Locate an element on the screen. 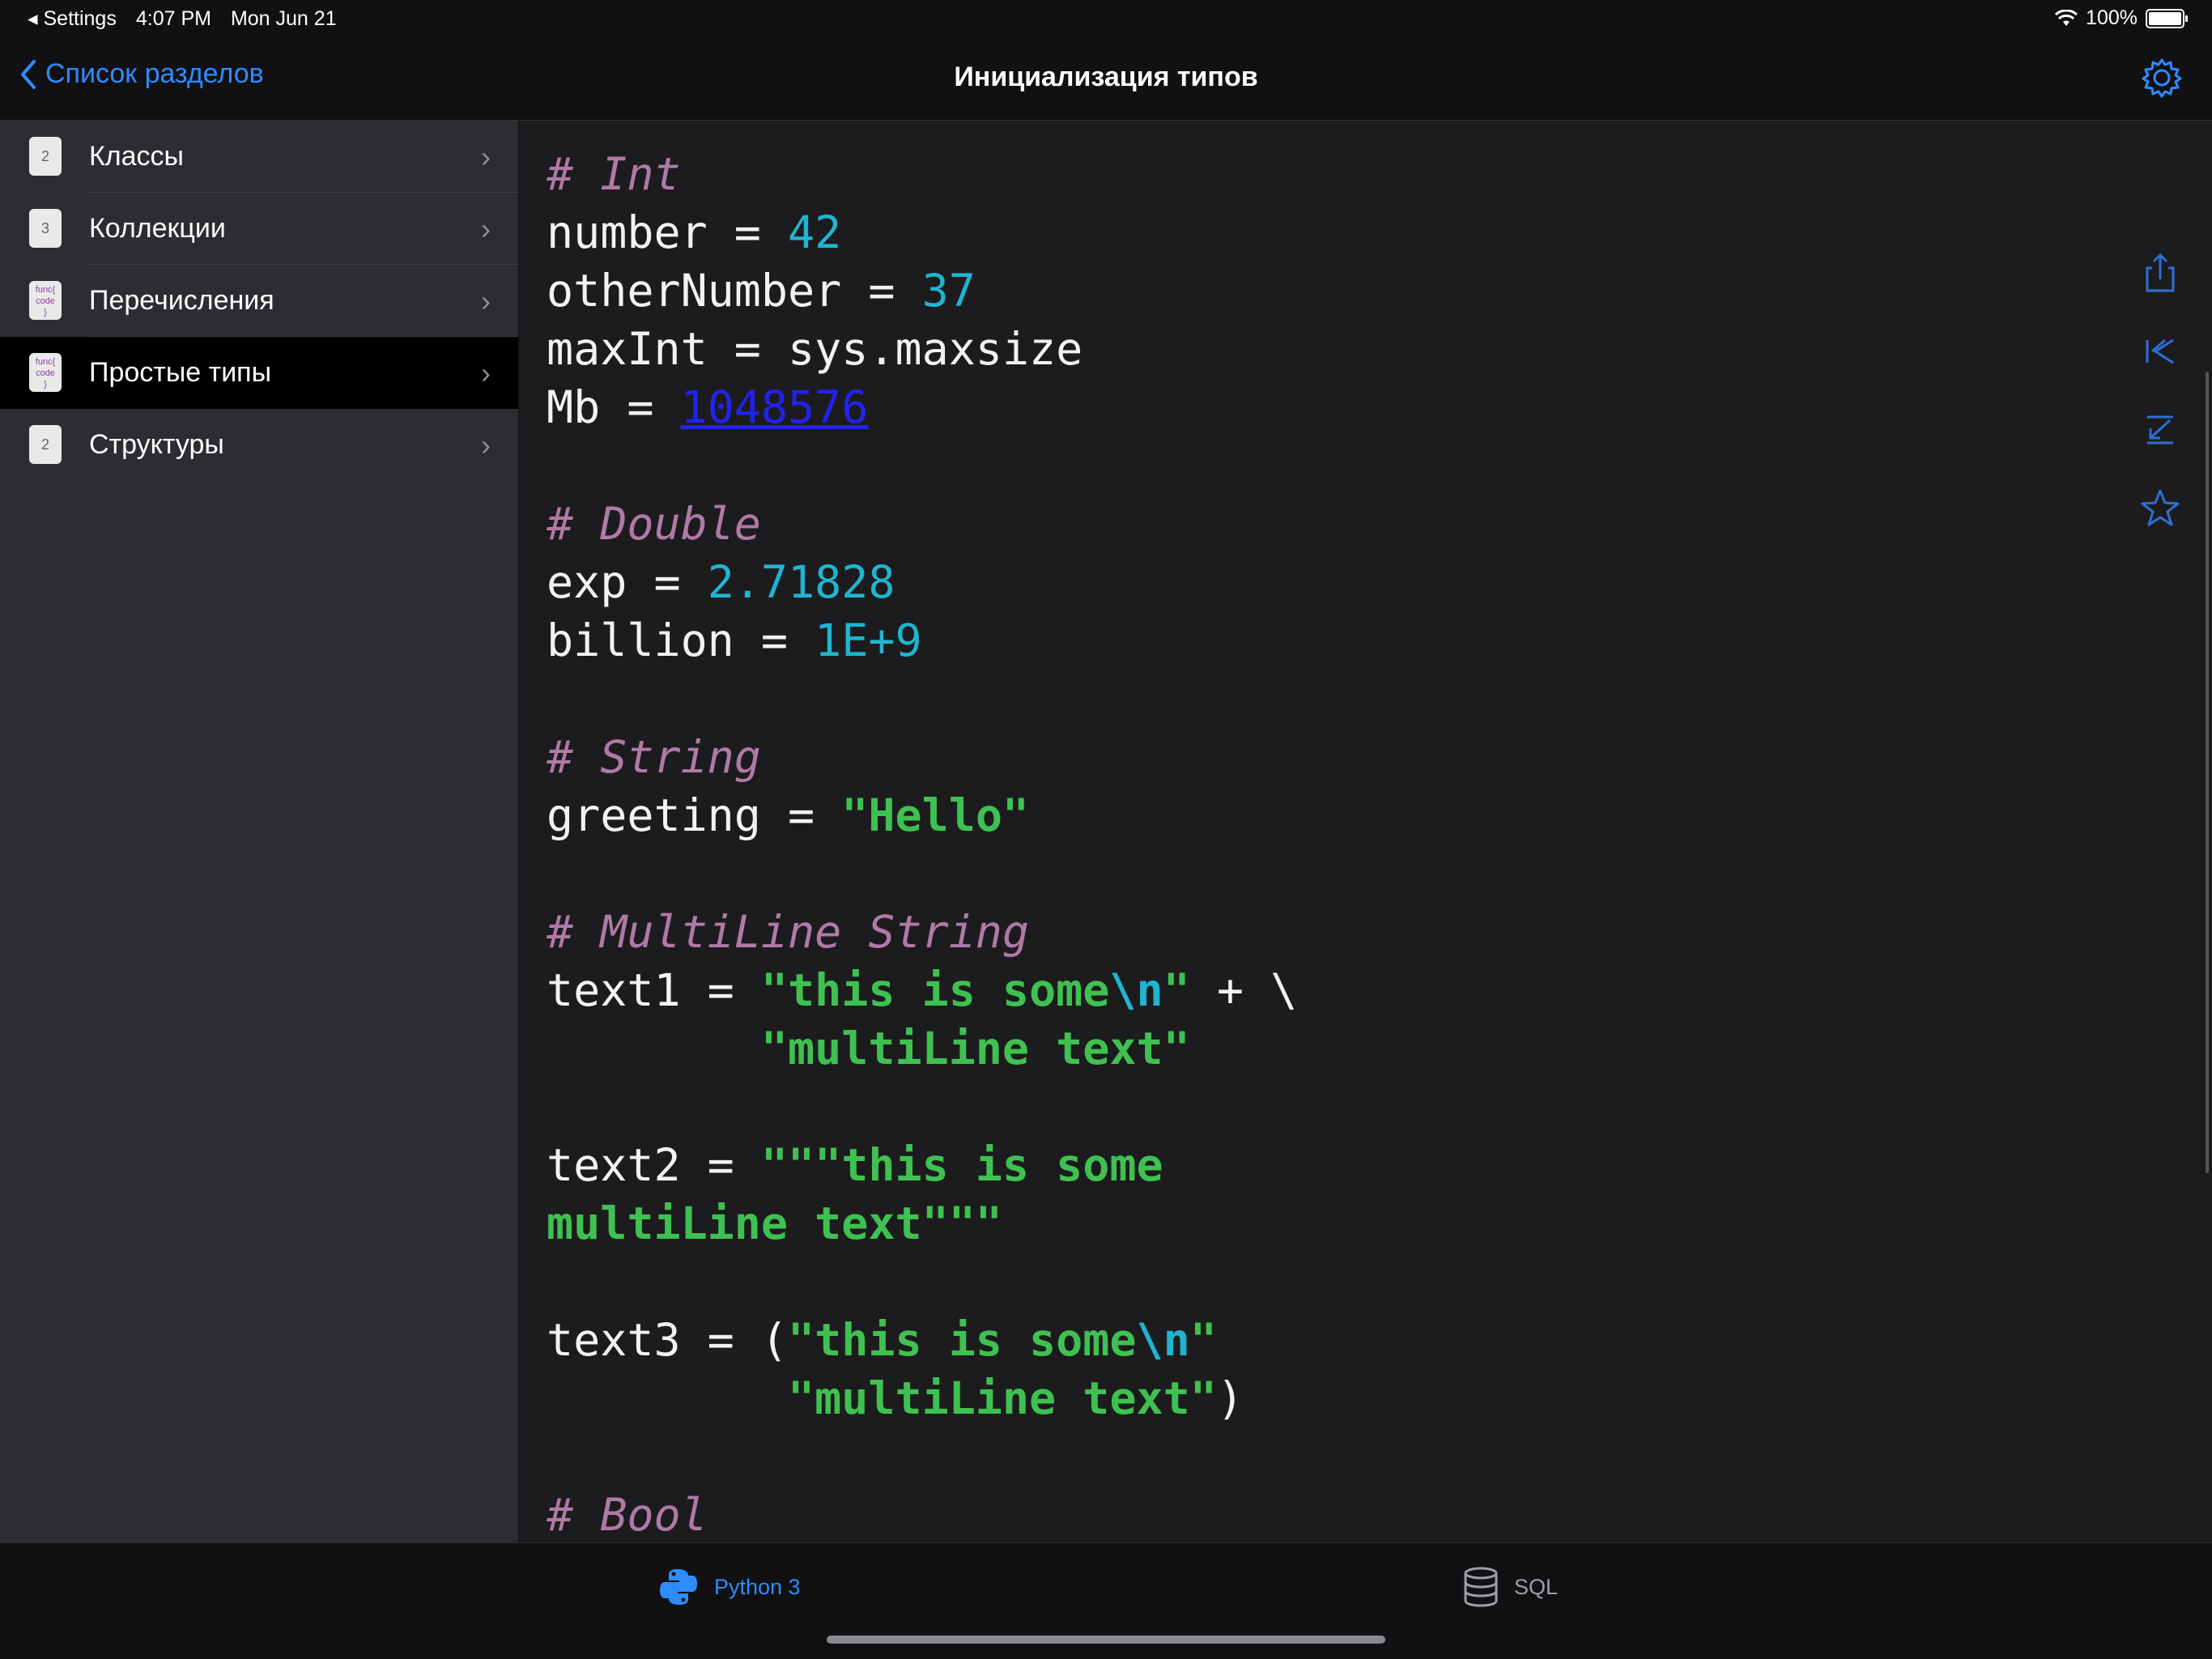 The height and width of the screenshot is (1659, 2212). code-text: otherNumber = is located at coordinates (735, 291).